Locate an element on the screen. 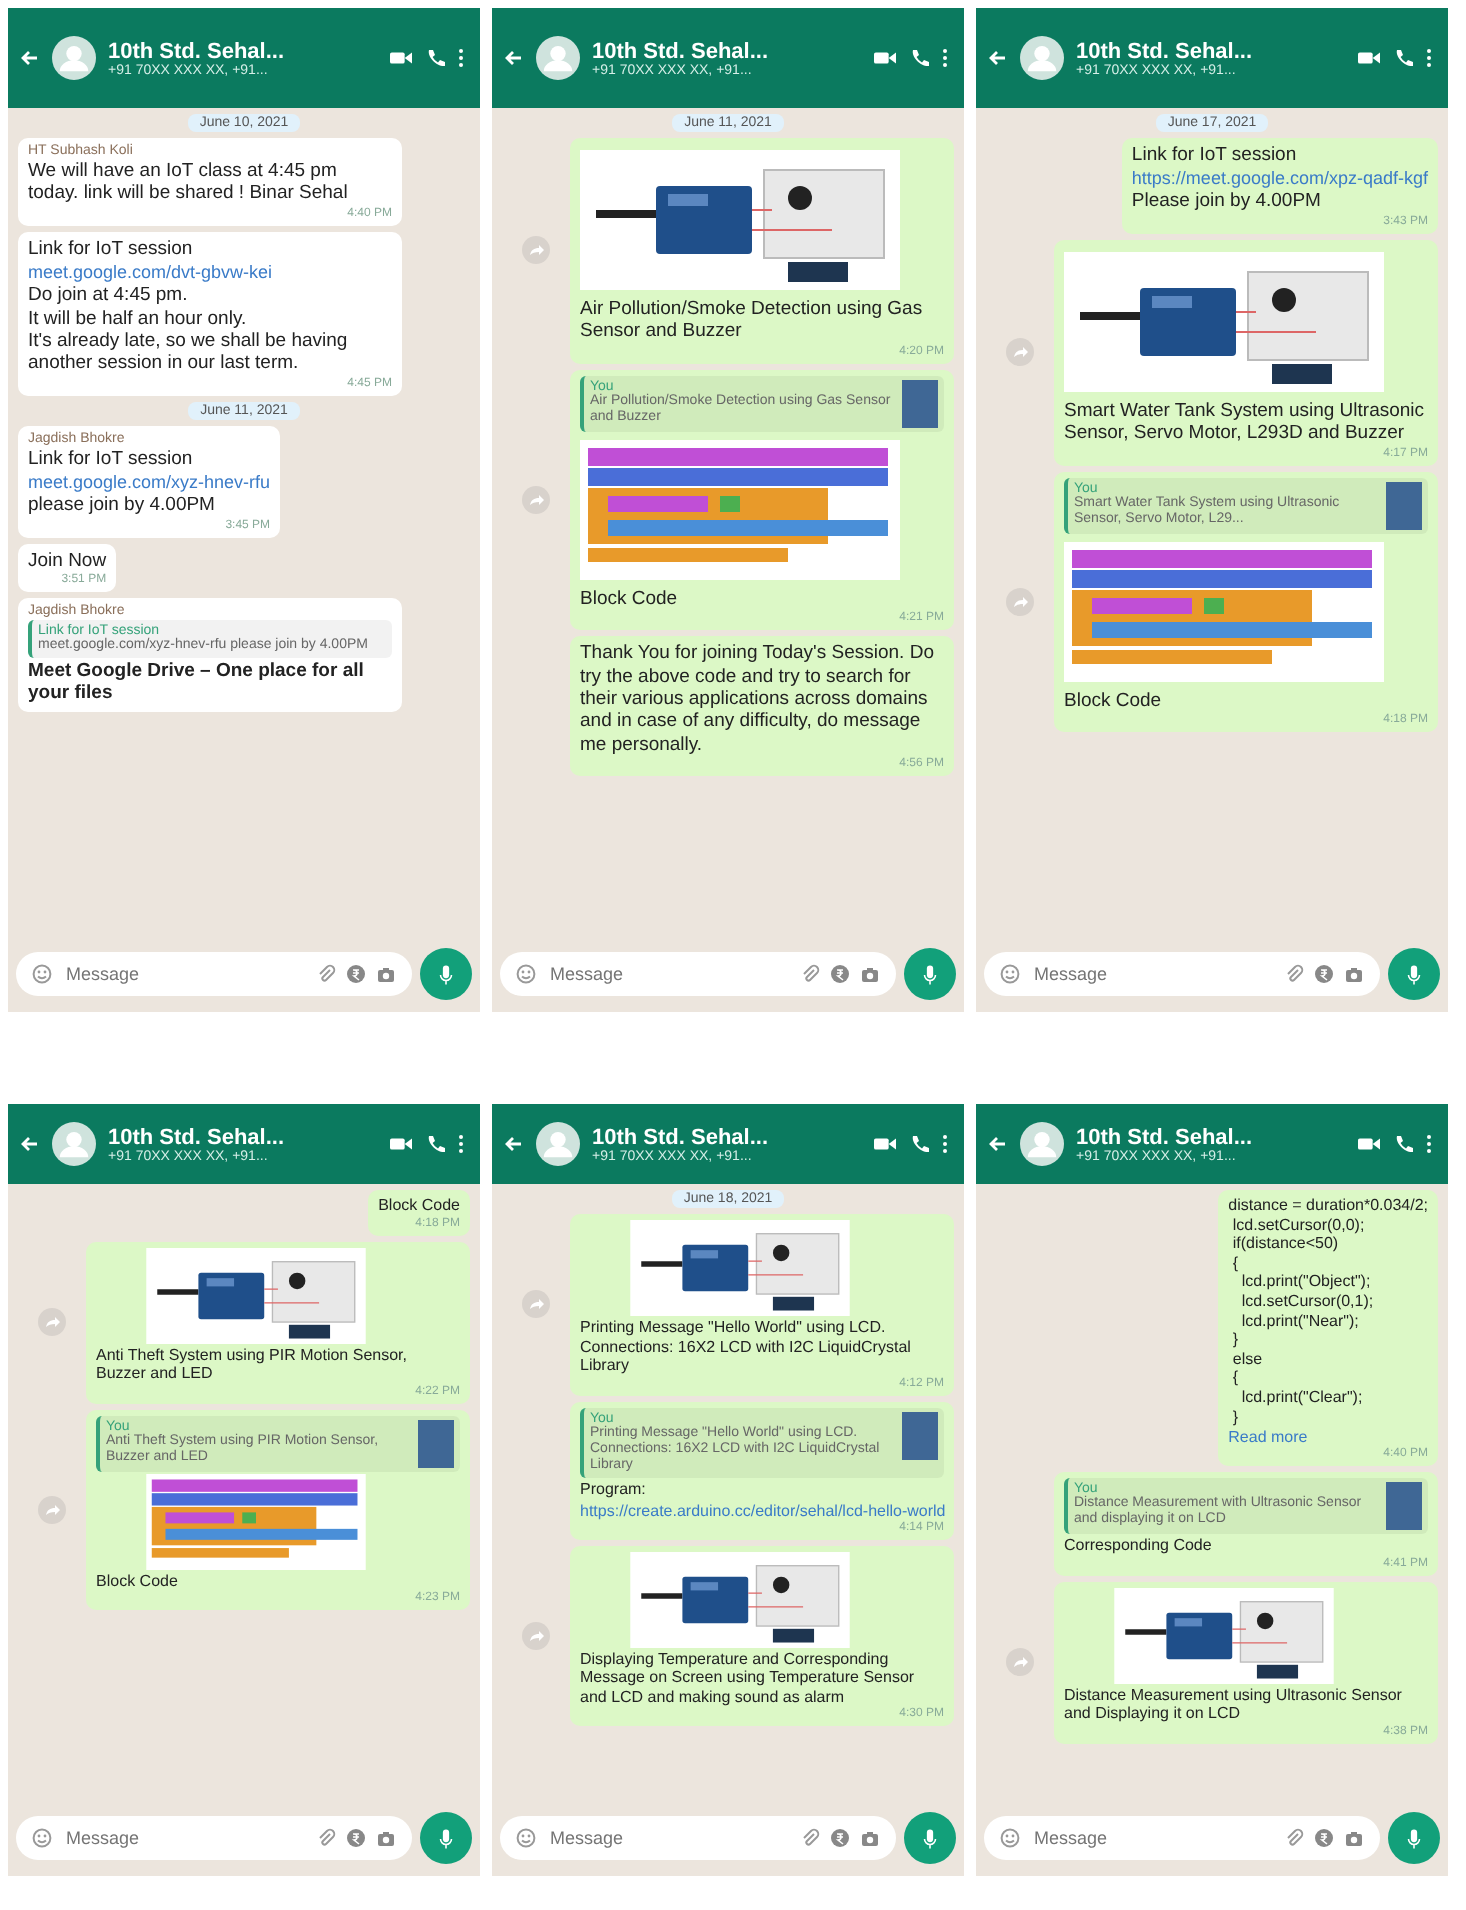 The image size is (1466, 1910). message-link: https://create.arduino.cc/editor/sehal/lcd-hello-world is located at coordinates (762, 1510).